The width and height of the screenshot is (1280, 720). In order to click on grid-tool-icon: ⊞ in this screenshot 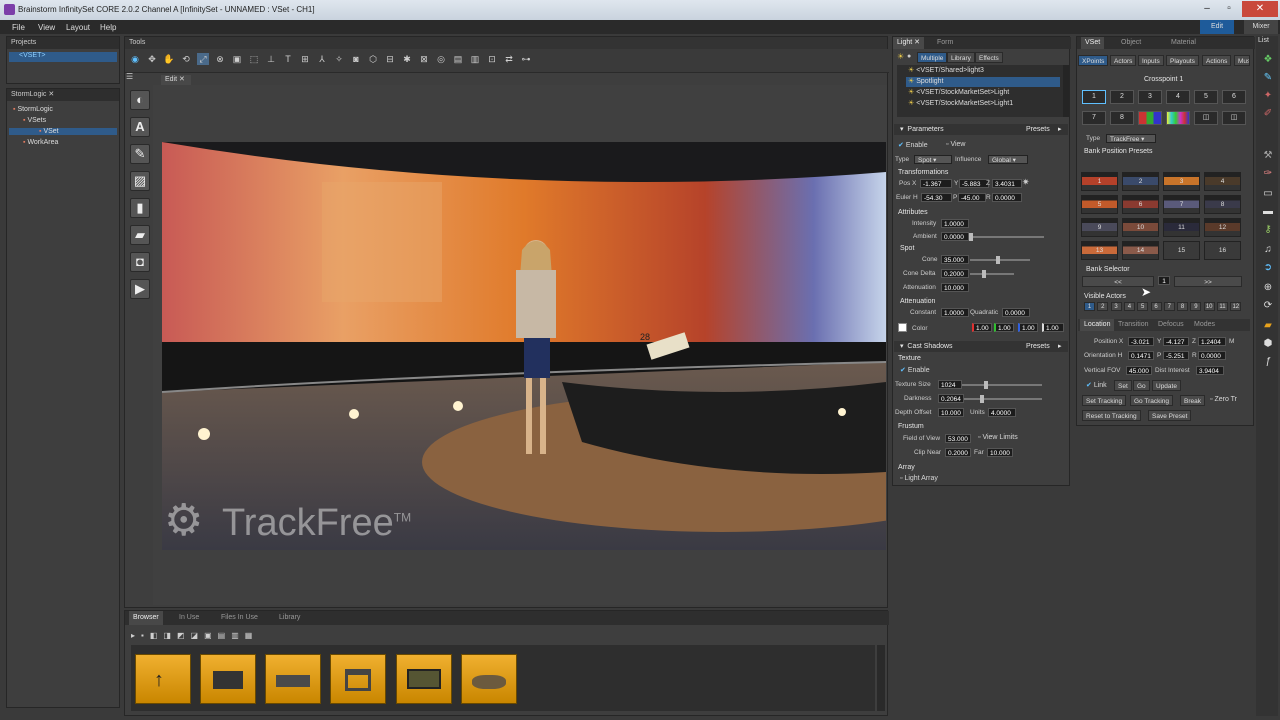, I will do `click(305, 59)`.